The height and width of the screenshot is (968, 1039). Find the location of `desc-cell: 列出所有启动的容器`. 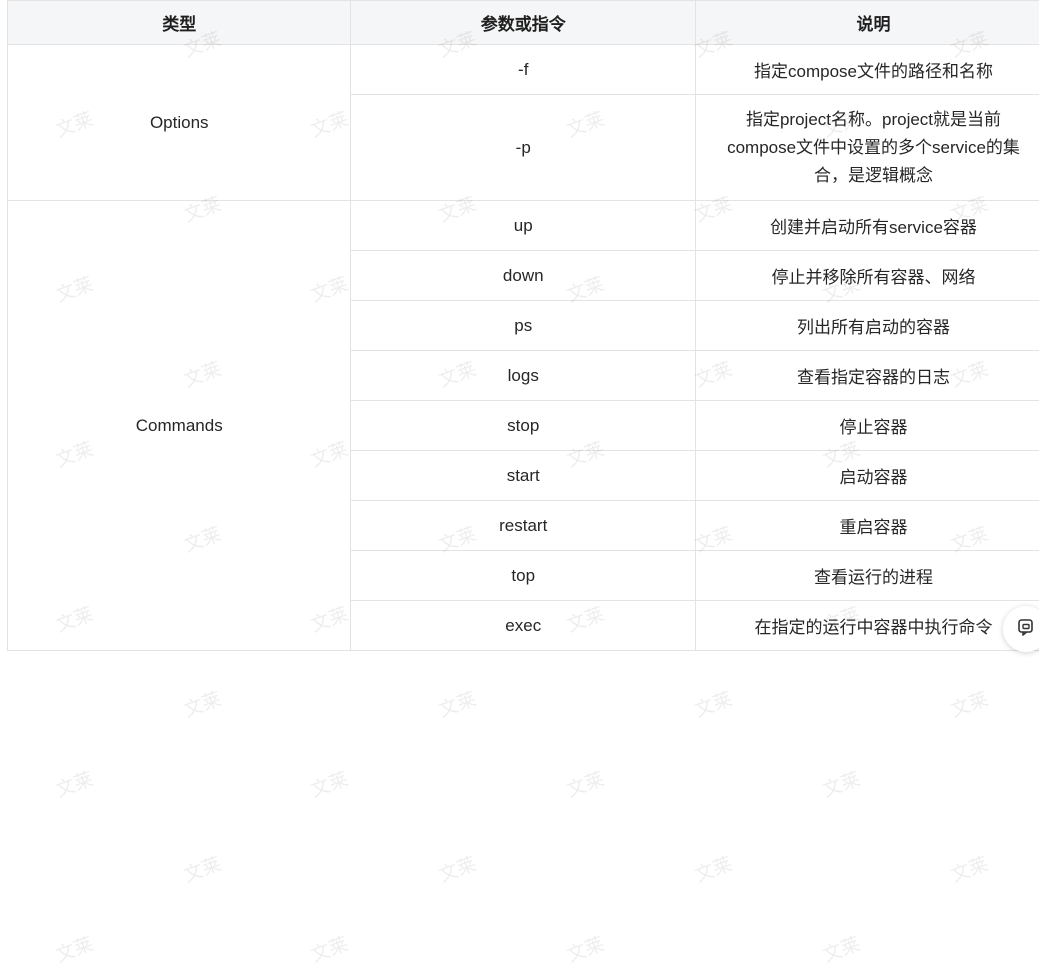

desc-cell: 列出所有启动的容器 is located at coordinates (867, 326).